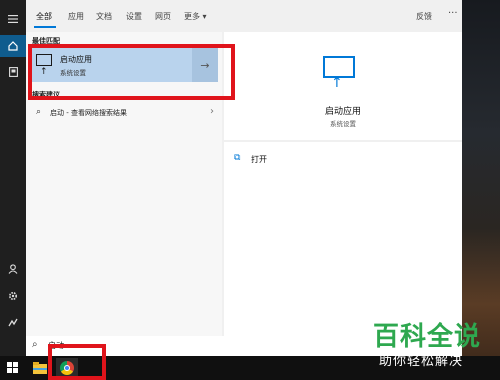 The width and height of the screenshot is (500, 380). Describe the element at coordinates (337, 83) in the screenshot. I see `arrow-up-icon: ↑` at that location.